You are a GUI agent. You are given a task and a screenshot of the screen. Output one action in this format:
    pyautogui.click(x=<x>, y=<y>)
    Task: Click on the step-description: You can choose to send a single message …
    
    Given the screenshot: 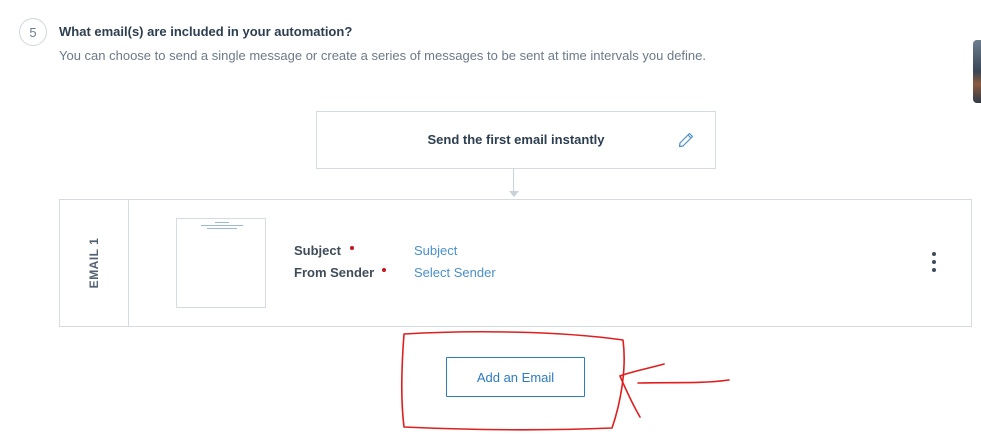 What is the action you would take?
    pyautogui.click(x=383, y=55)
    